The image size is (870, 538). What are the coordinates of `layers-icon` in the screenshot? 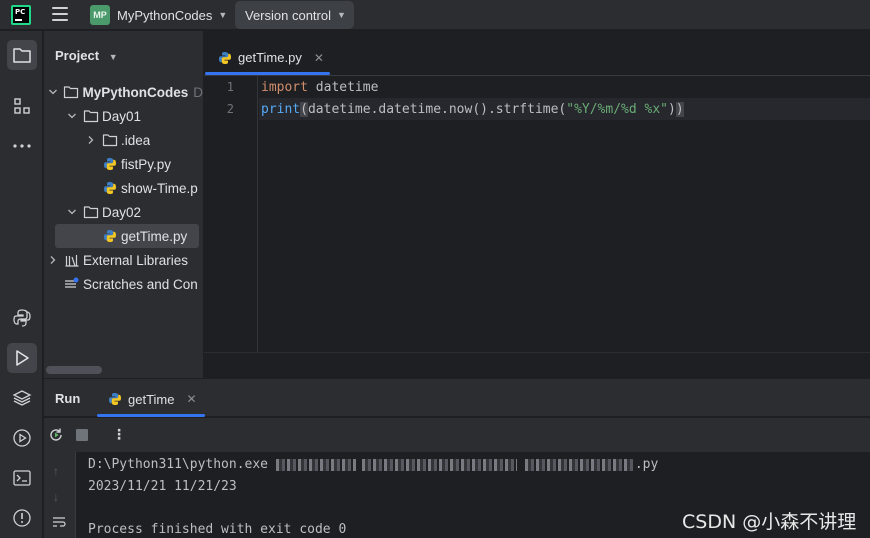 It's located at (22, 398).